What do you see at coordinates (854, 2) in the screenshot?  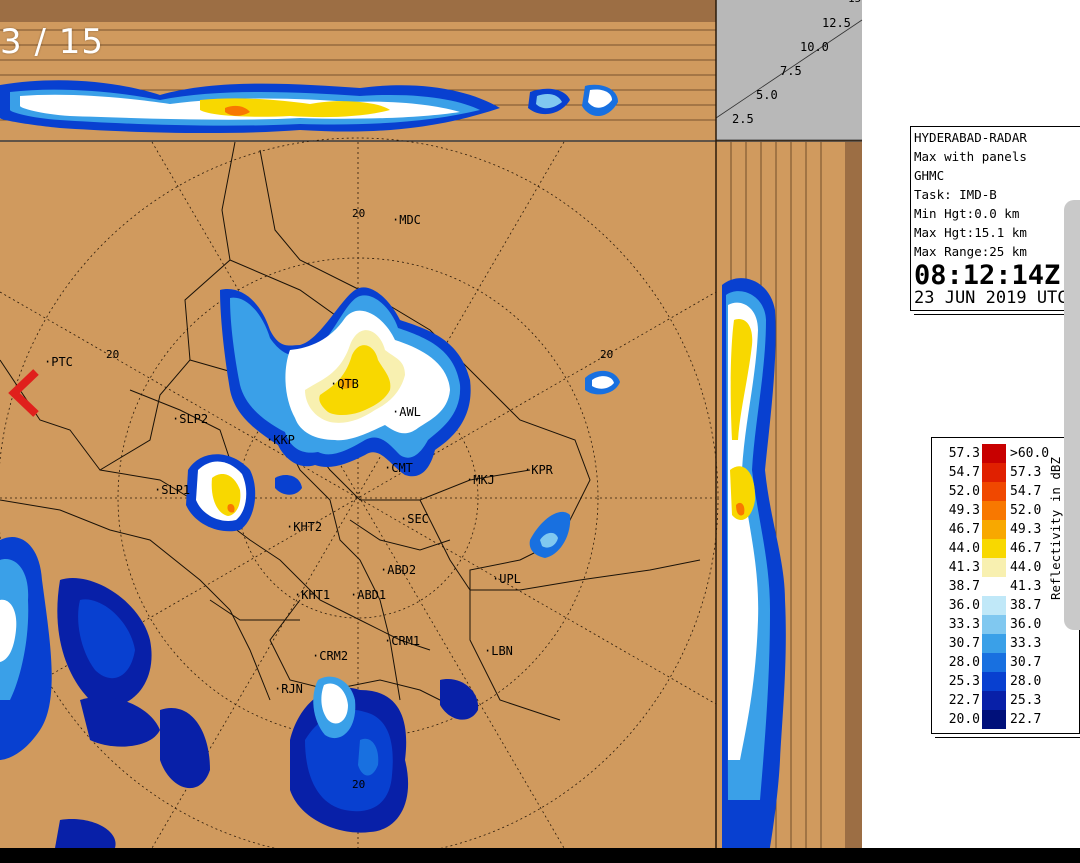 I see `height-scale-top-label: 15` at bounding box center [854, 2].